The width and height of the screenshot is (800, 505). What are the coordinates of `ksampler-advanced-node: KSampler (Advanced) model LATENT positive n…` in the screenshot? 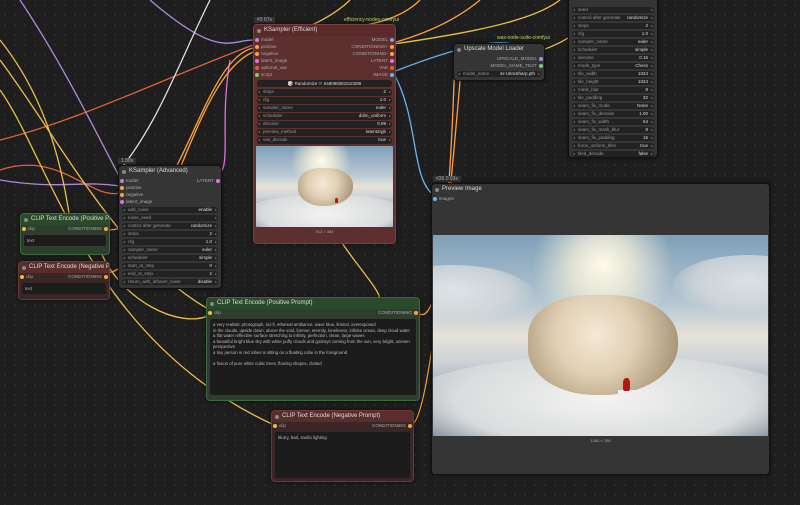 It's located at (170, 227).